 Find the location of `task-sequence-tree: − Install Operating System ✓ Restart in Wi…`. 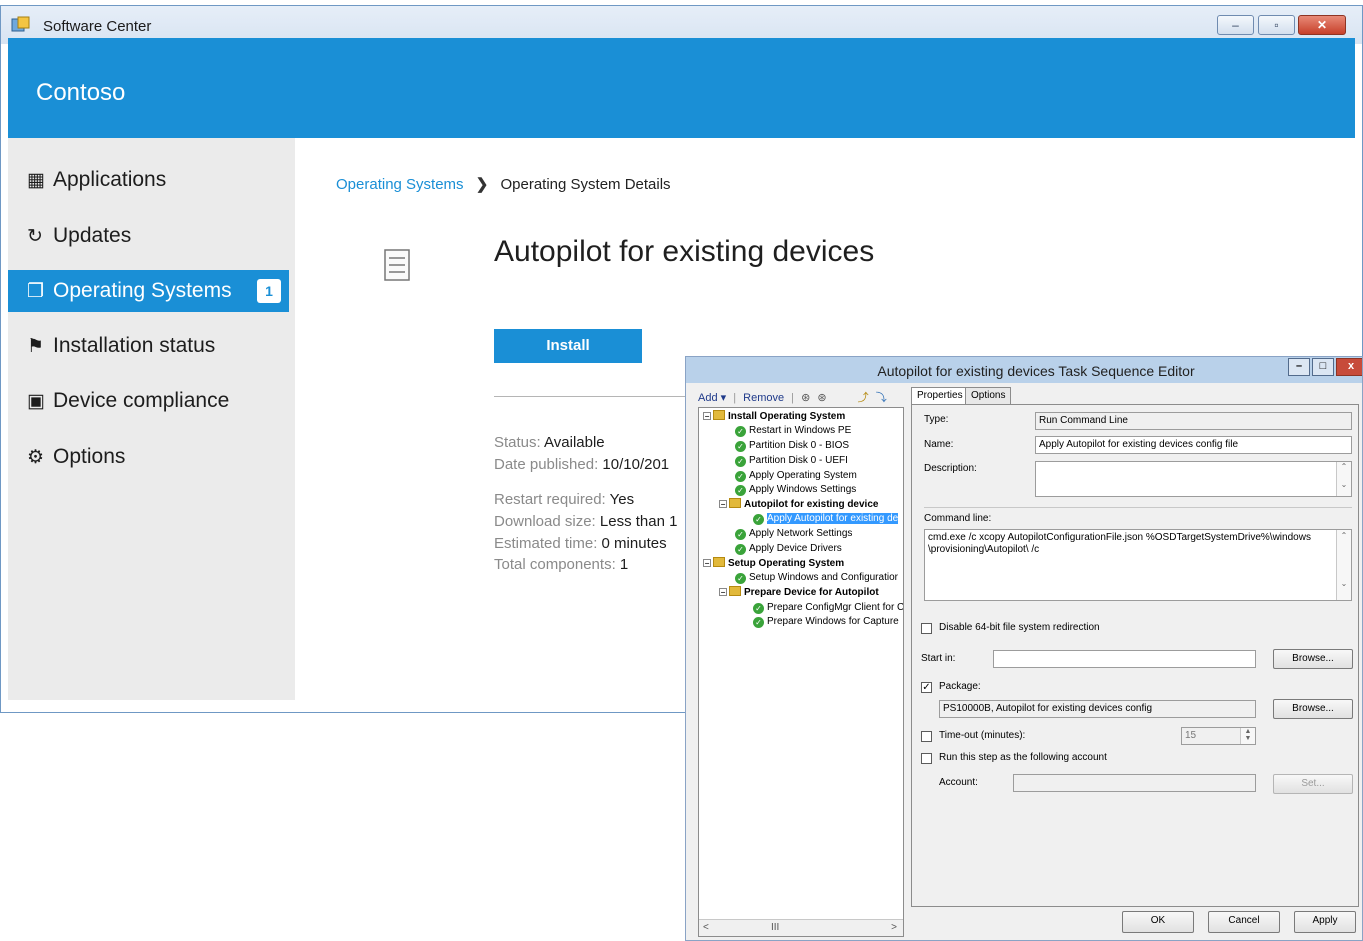

task-sequence-tree: − Install Operating System ✓ Restart in Wi… is located at coordinates (801, 672).